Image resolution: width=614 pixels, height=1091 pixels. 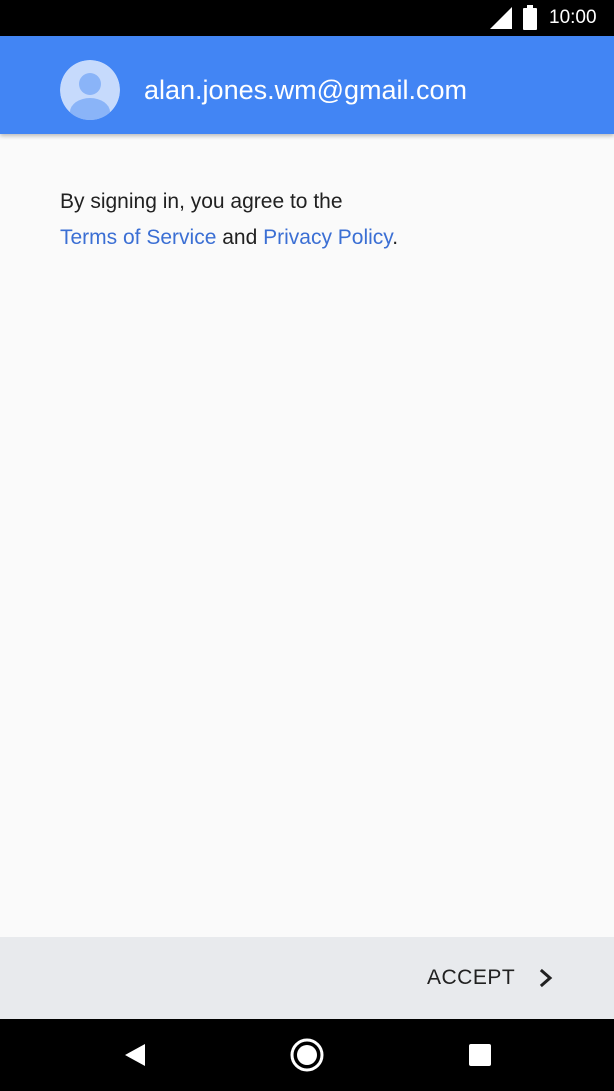 What do you see at coordinates (307, 18) in the screenshot?
I see `status-bar: 10:00` at bounding box center [307, 18].